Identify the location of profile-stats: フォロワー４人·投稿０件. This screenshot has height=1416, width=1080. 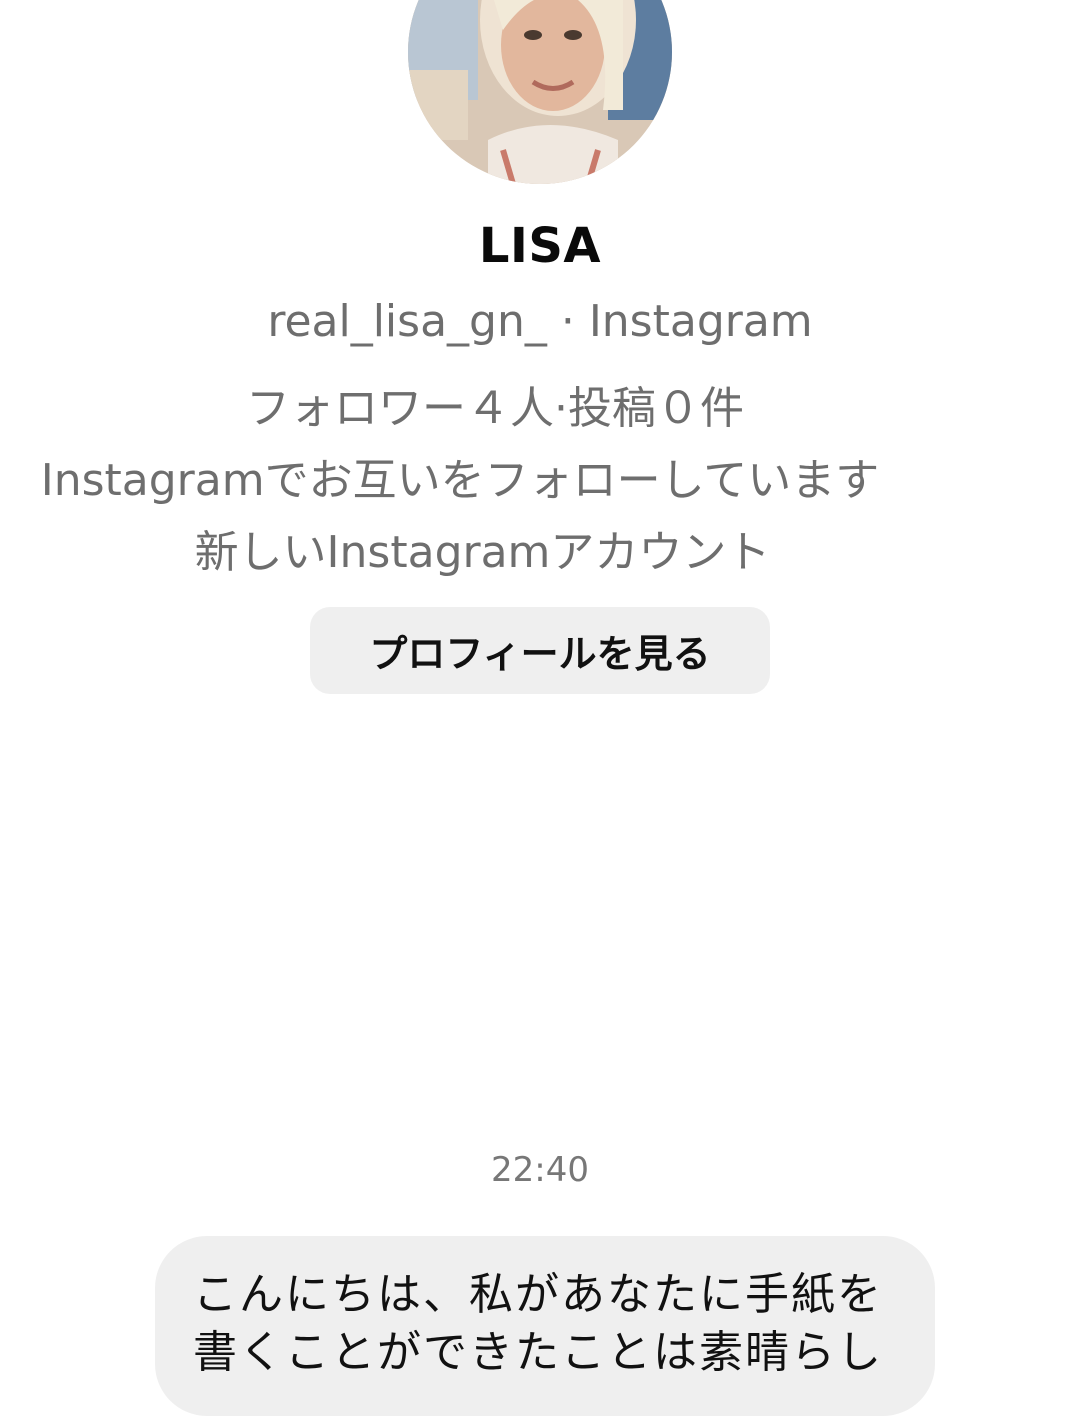
(495, 408).